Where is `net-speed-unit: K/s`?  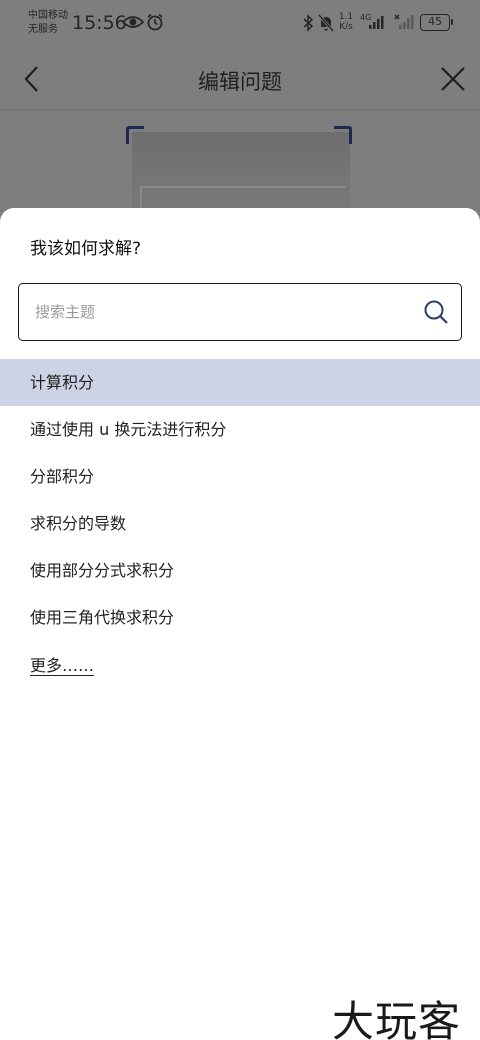 net-speed-unit: K/s is located at coordinates (346, 27).